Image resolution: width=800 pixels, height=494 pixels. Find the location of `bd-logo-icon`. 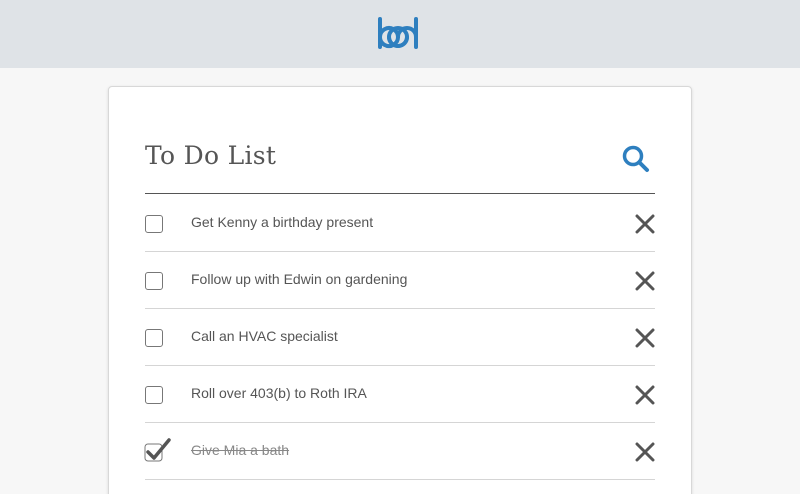

bd-logo-icon is located at coordinates (400, 34).